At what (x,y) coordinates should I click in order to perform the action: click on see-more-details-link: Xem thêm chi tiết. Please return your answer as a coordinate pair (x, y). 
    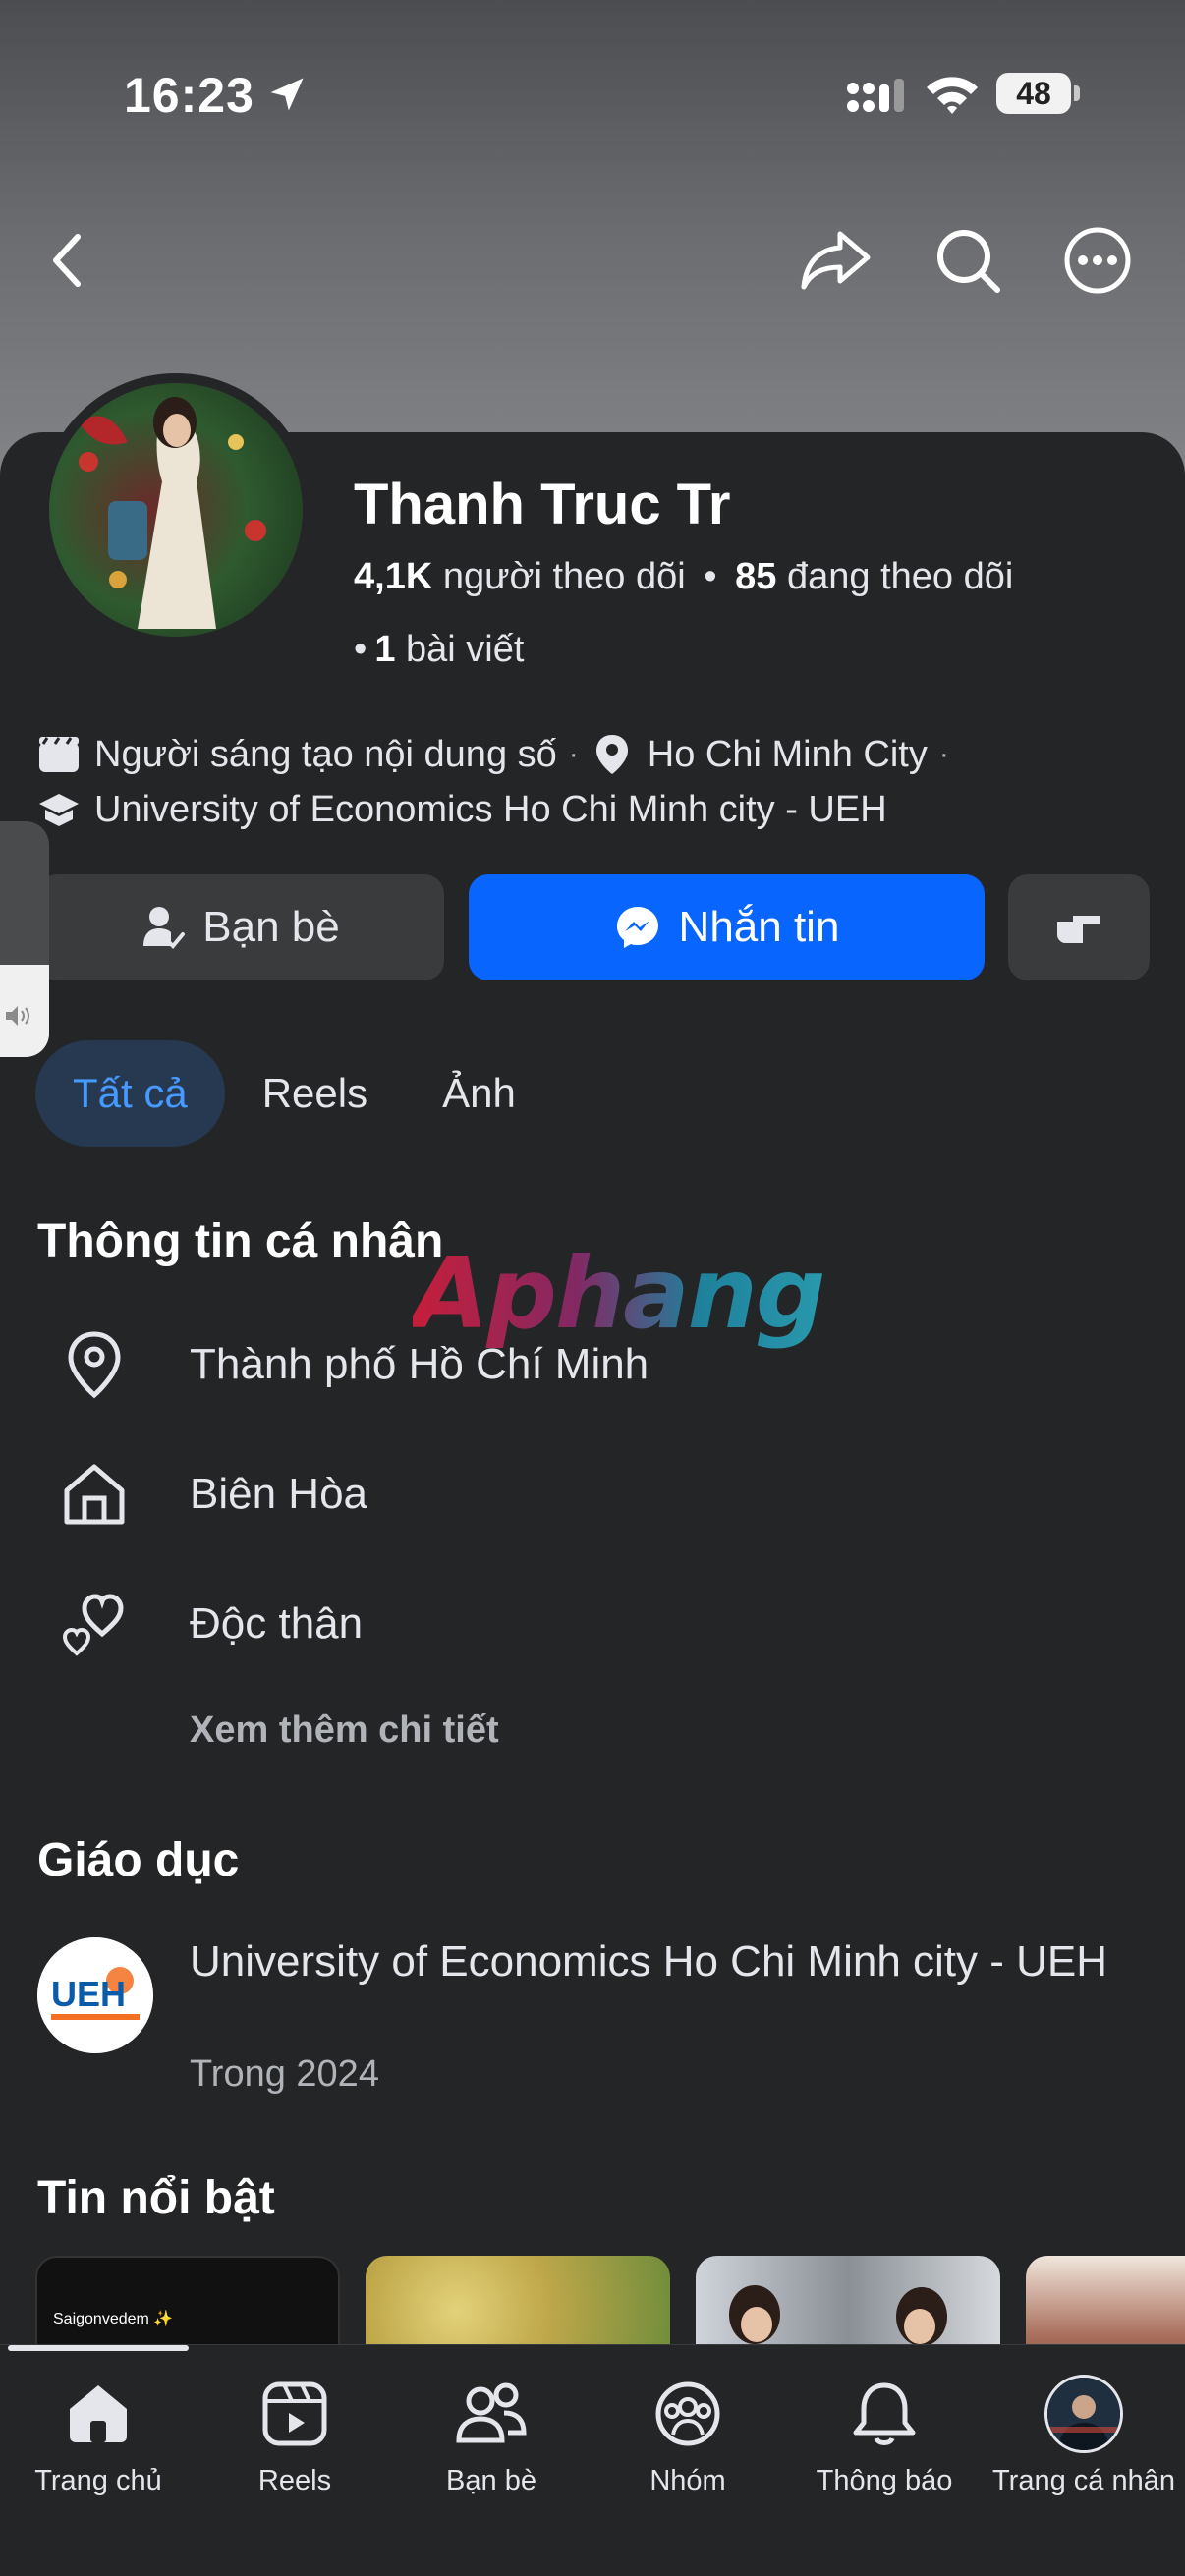
    Looking at the image, I should click on (345, 1730).